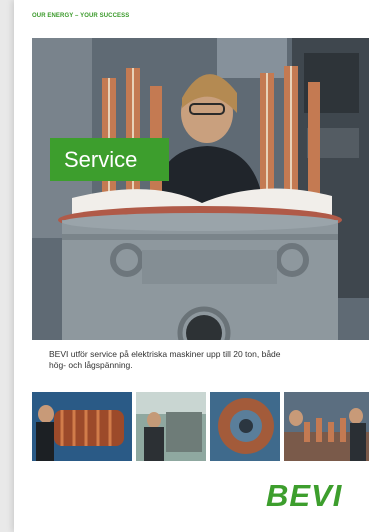 This screenshot has width=369, height=532. What do you see at coordinates (81, 16) in the screenshot?
I see `tagline: OUR ENERGY – YOUR SUCCESS` at bounding box center [81, 16].